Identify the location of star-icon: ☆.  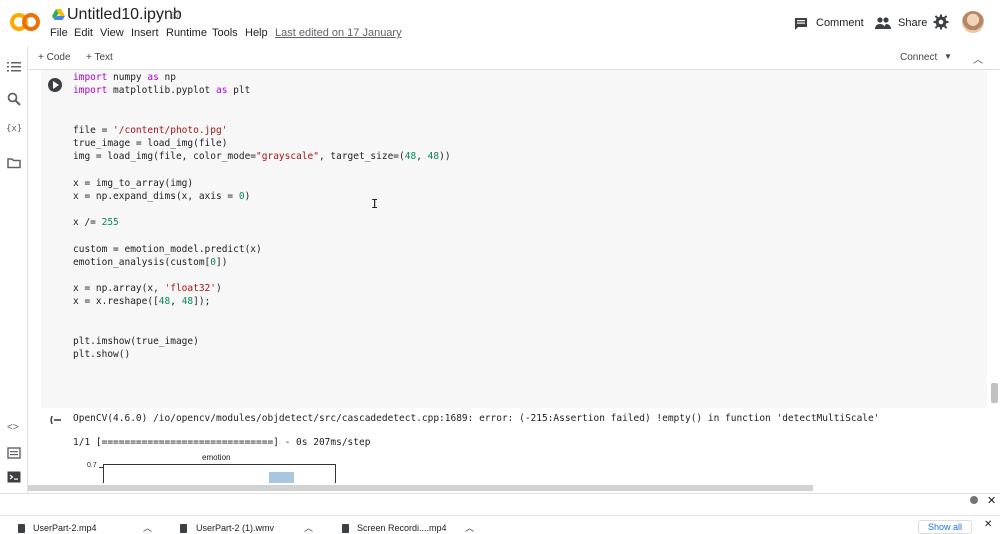
(175, 14).